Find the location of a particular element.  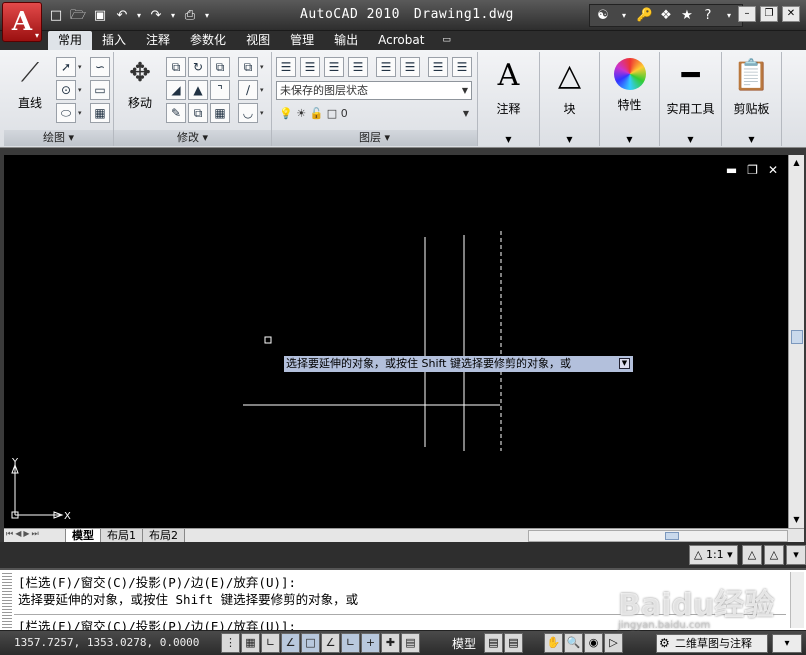

minimize-icon: – is located at coordinates (747, 14).